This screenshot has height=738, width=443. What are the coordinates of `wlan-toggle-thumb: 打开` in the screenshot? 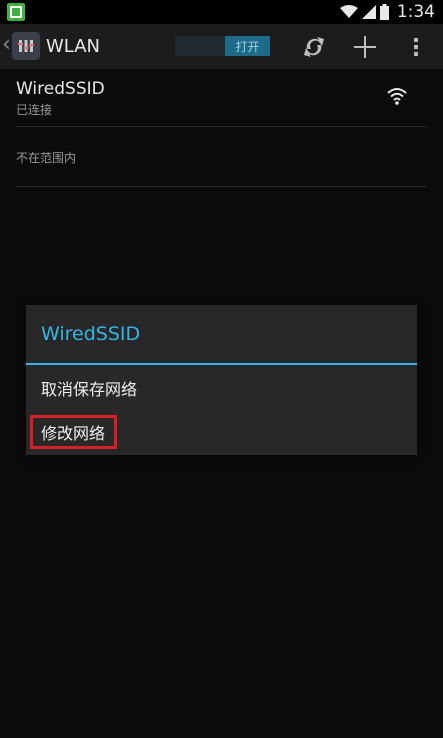 It's located at (247, 46).